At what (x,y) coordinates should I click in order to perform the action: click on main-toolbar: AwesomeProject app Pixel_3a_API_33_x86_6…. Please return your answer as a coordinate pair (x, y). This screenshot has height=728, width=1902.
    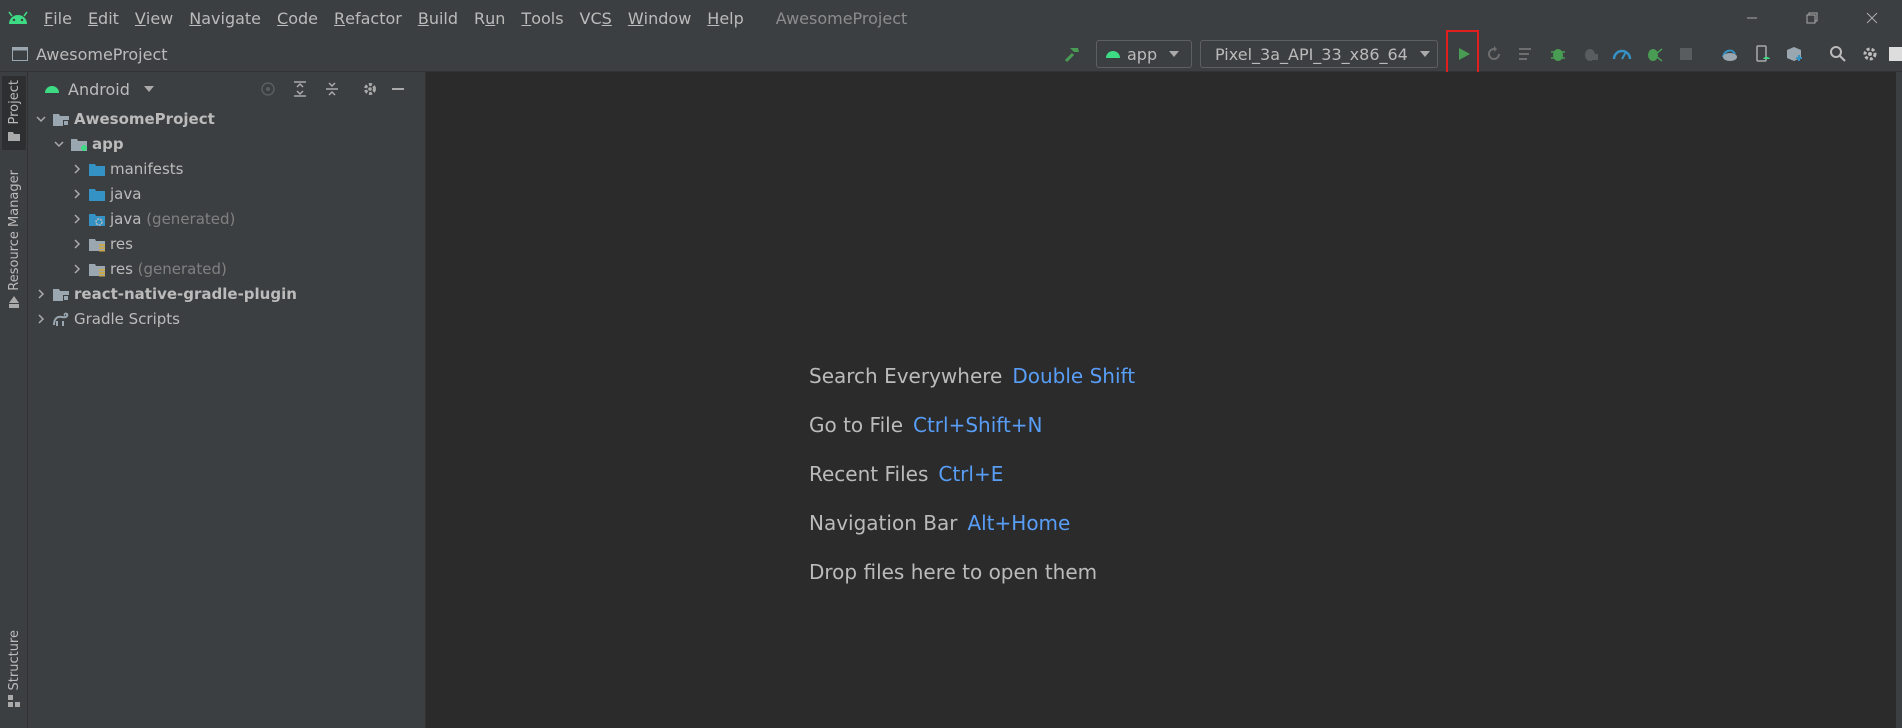
    Looking at the image, I should click on (951, 54).